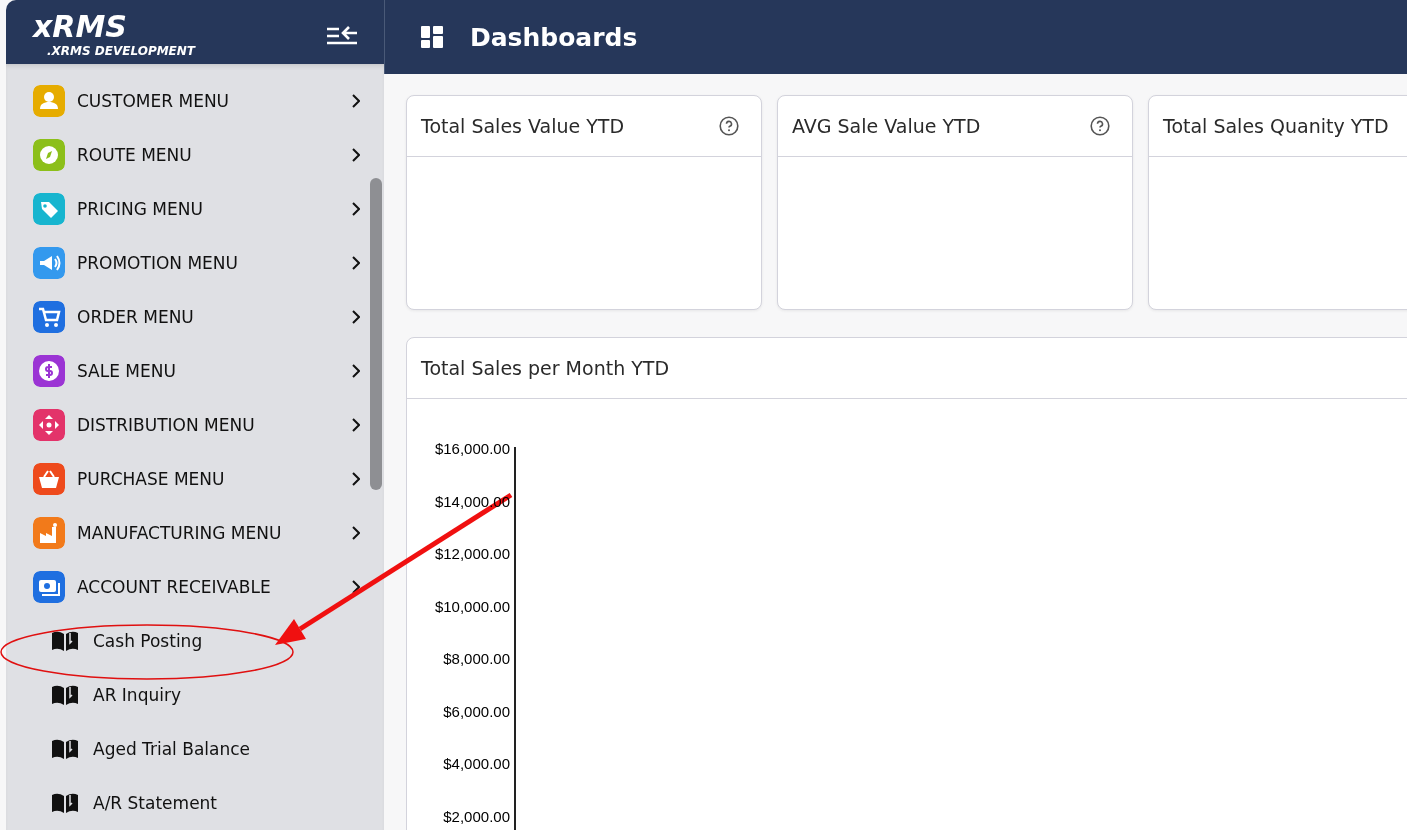 This screenshot has width=1407, height=830. I want to click on menu-item: PURCHASE MENU, so click(195, 479).